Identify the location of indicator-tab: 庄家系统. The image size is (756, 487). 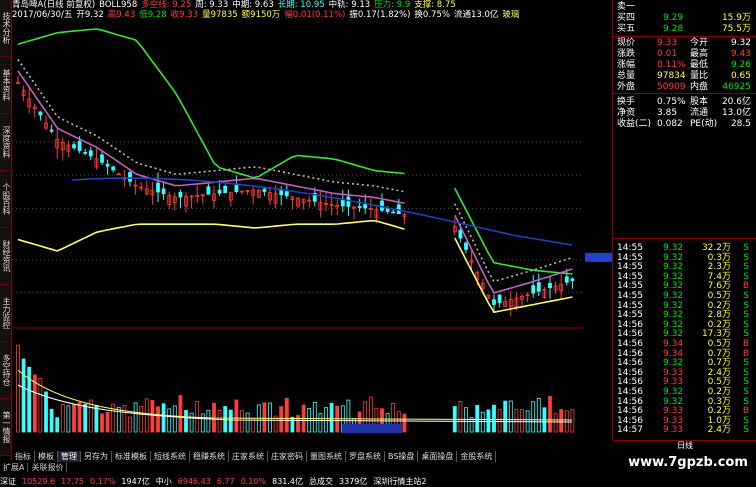
(248, 456).